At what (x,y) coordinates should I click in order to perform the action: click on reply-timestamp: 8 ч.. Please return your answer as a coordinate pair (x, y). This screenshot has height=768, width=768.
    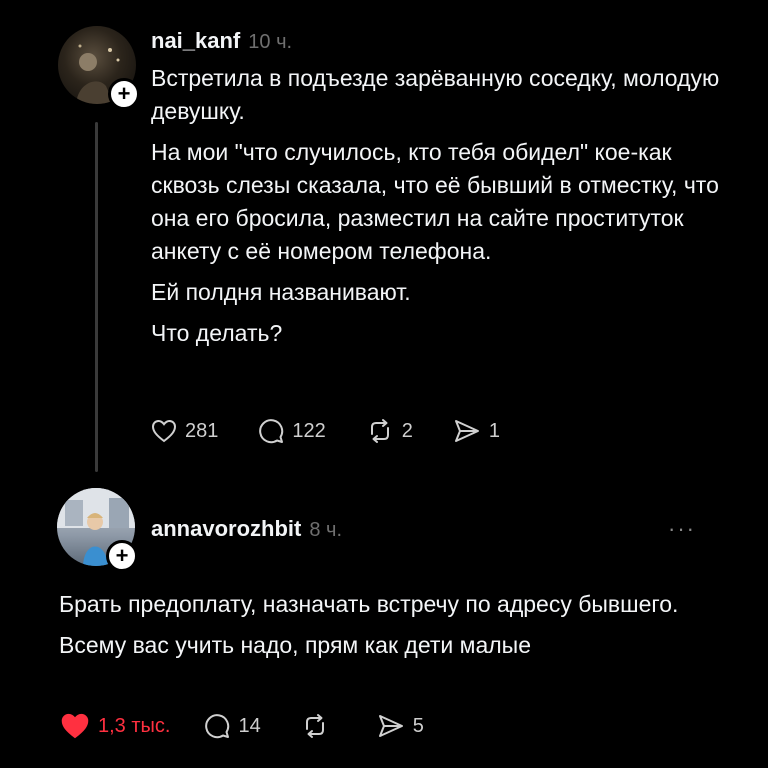
    Looking at the image, I should click on (325, 530).